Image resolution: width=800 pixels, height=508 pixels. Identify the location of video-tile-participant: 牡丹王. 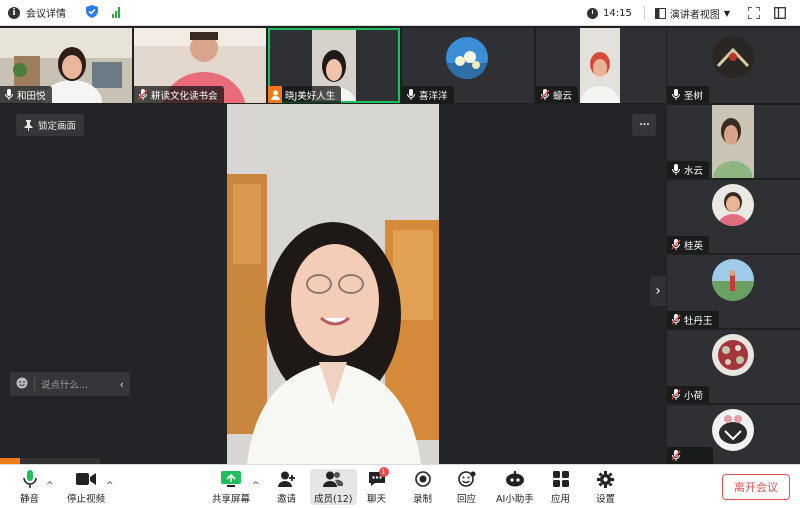
(733, 291).